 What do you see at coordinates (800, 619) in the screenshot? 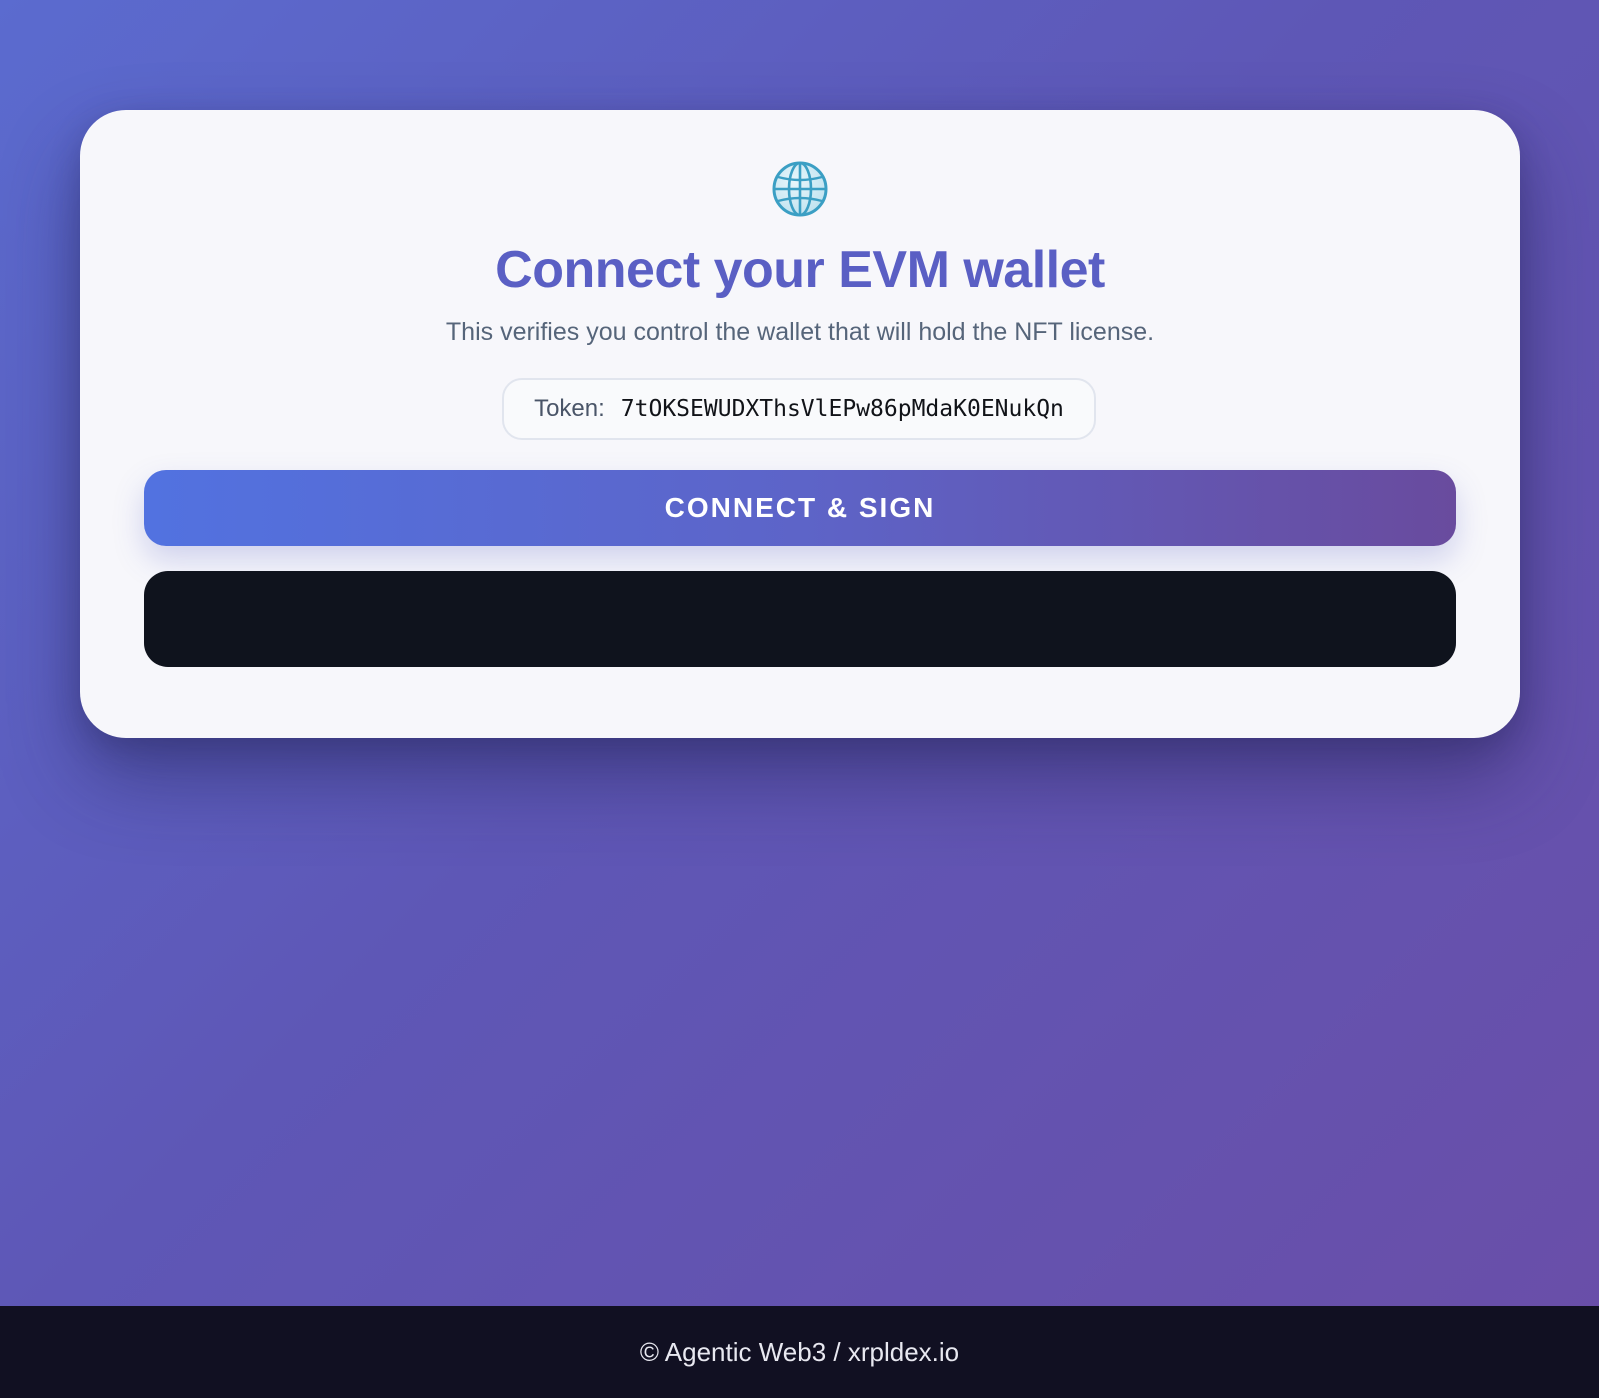
I see `status-panel` at bounding box center [800, 619].